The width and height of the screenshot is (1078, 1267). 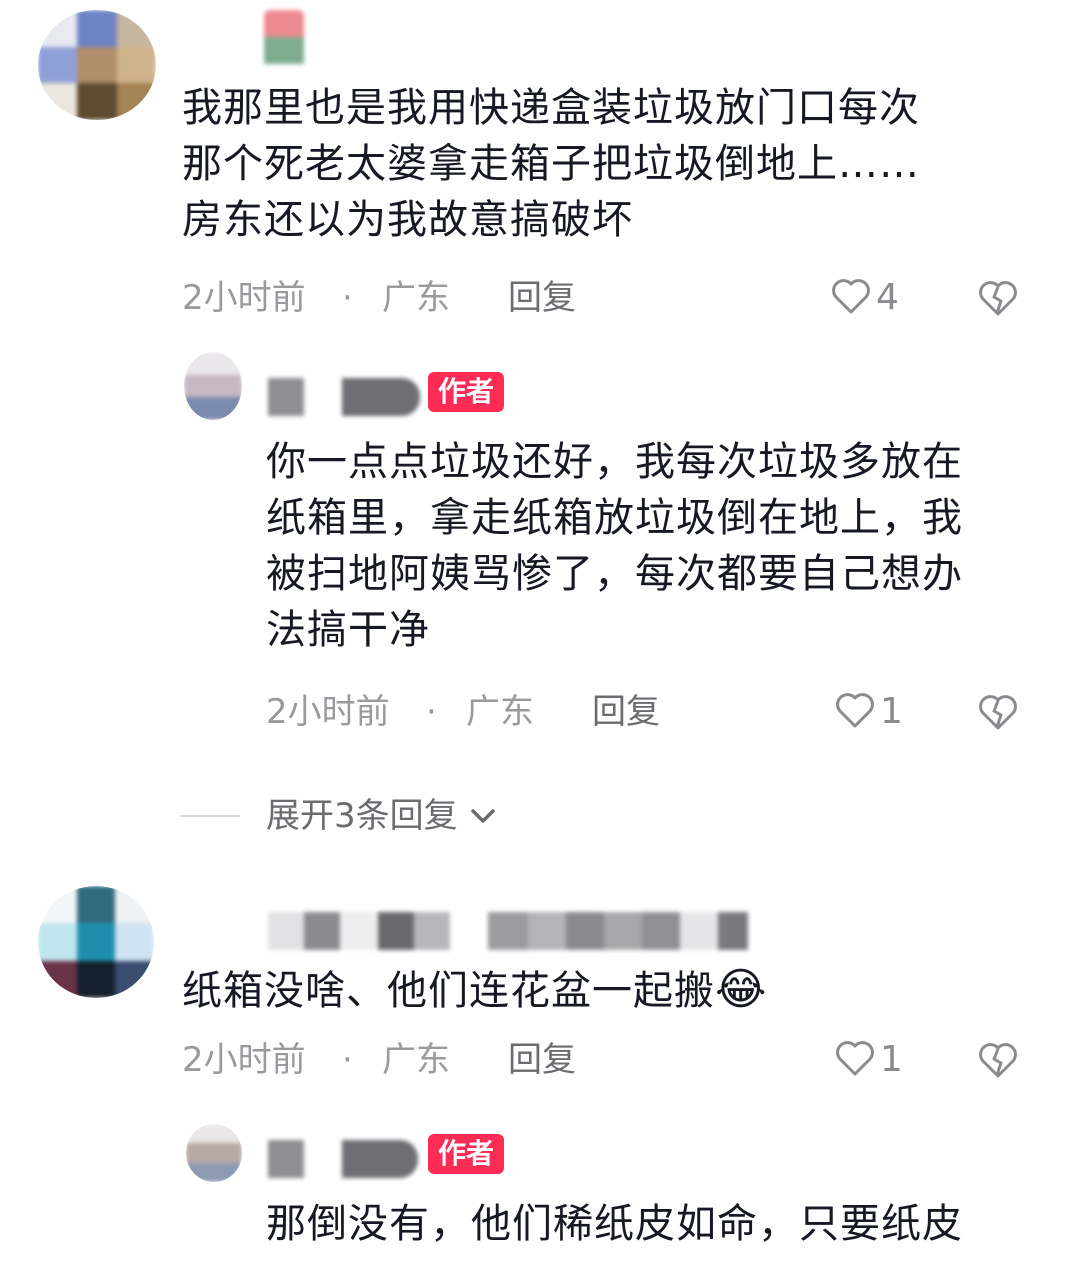 What do you see at coordinates (741, 989) in the screenshot?
I see `laughing-crying-emoji-icon: 😂` at bounding box center [741, 989].